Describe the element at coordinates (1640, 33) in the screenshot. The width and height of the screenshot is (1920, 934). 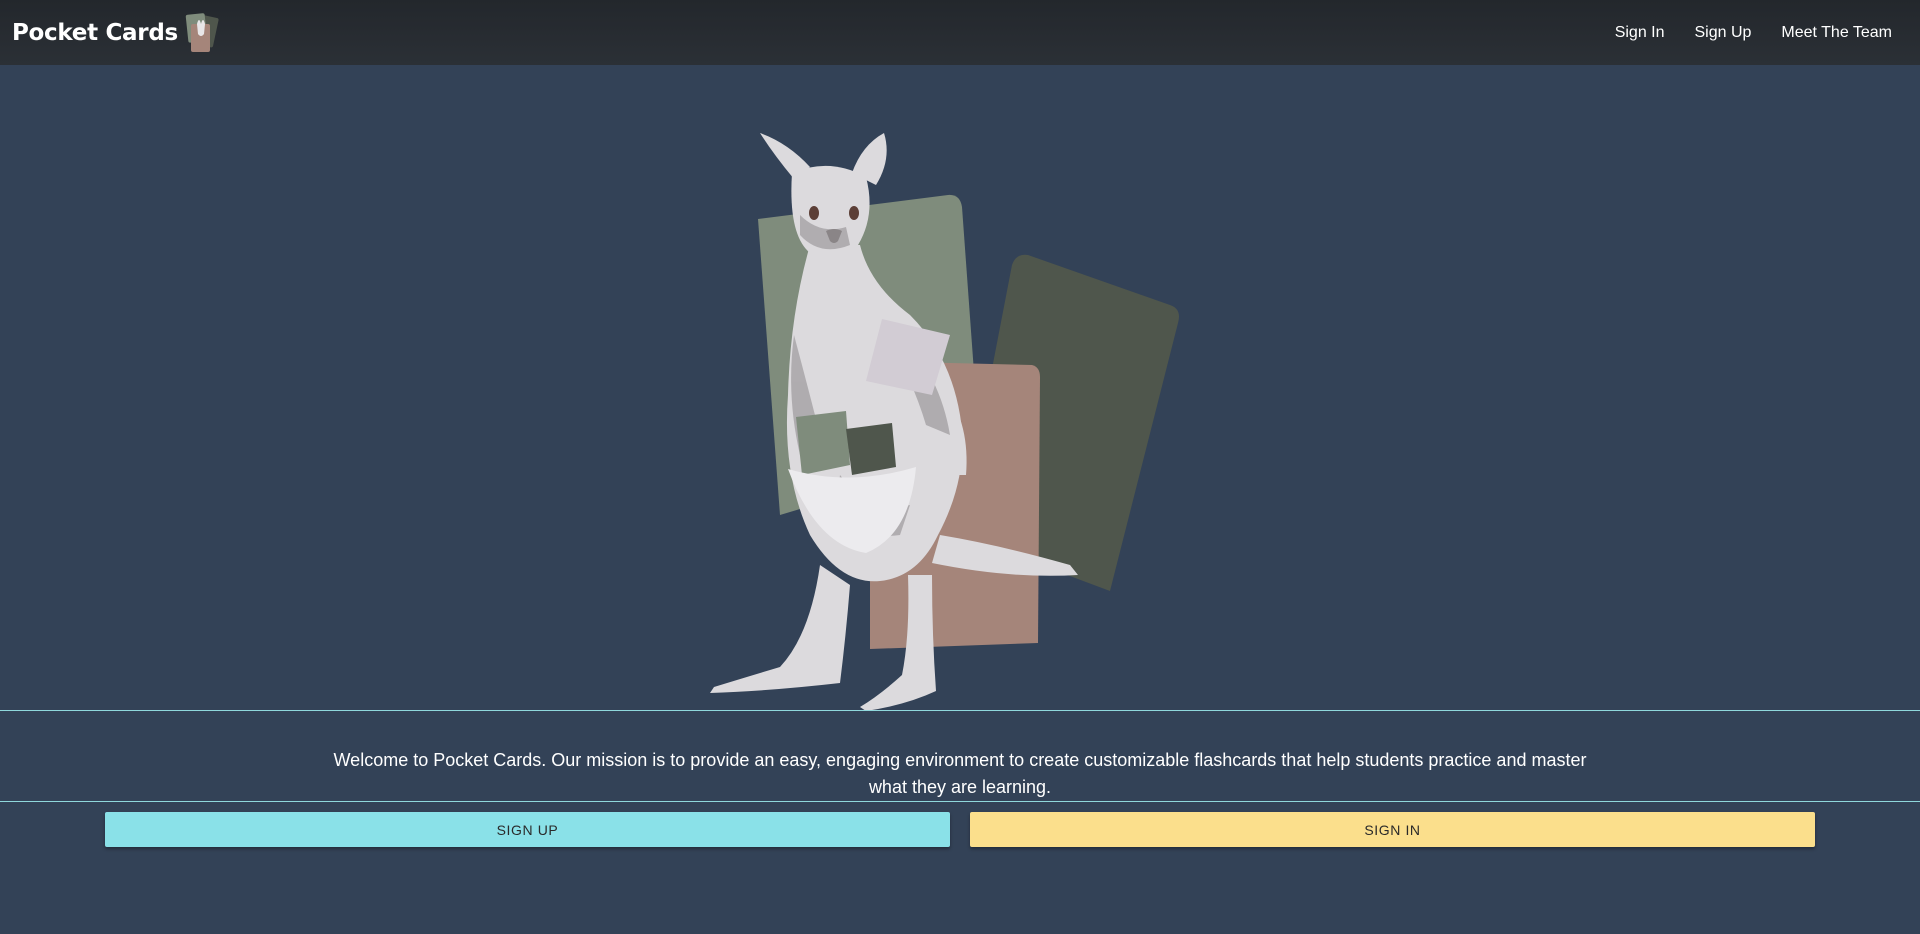
I see `nav-sign-in-link: Sign In` at that location.